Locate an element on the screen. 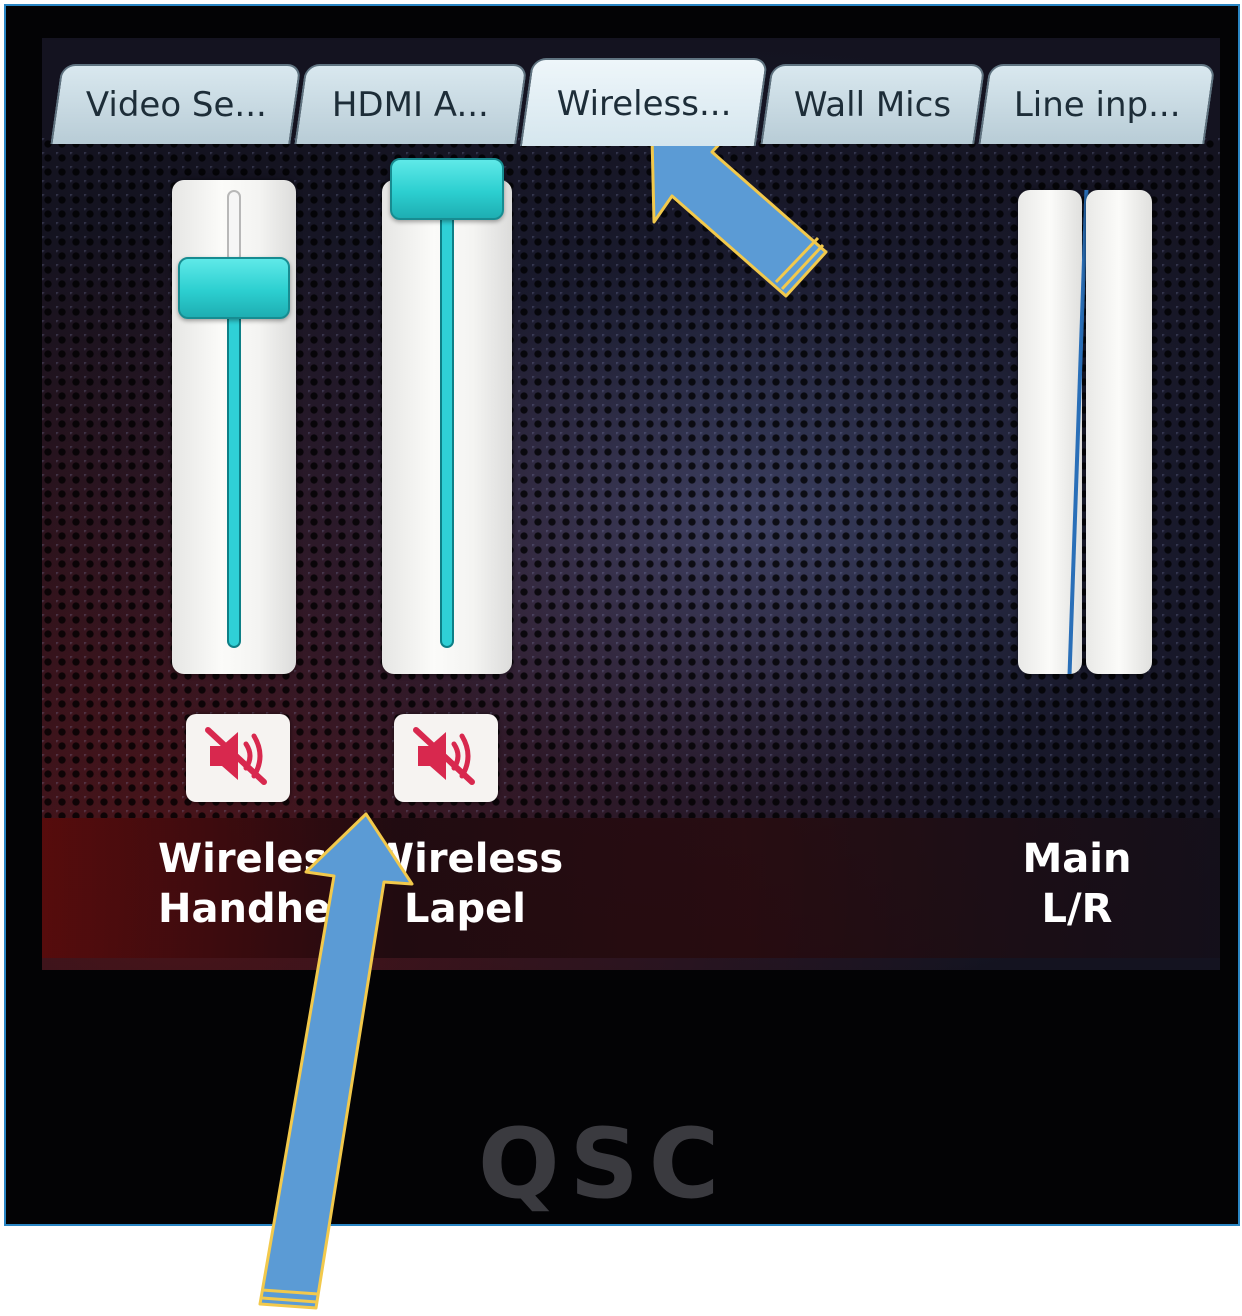  channel-label-wireless-lapel: Wireless Lapel is located at coordinates (470, 884).